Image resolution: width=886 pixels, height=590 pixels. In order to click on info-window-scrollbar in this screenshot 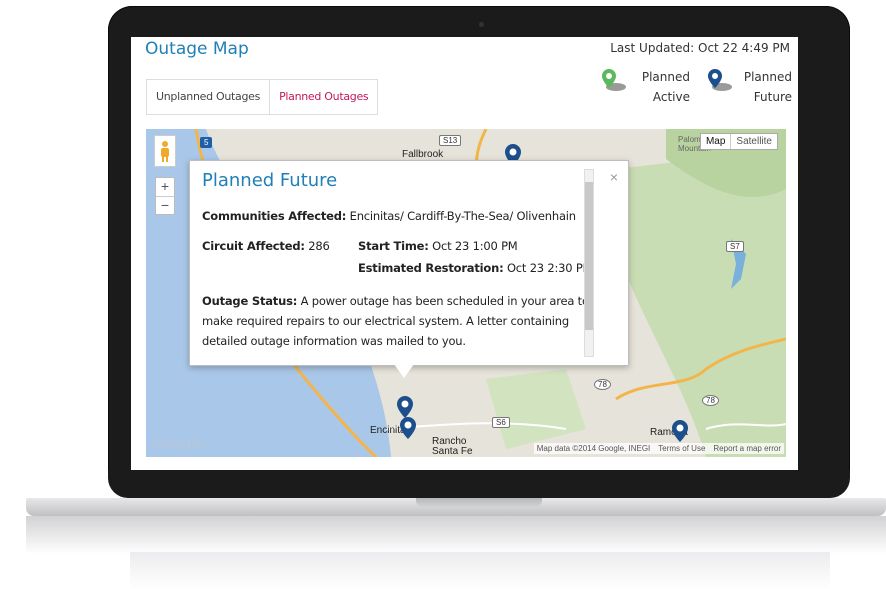, I will do `click(589, 263)`.